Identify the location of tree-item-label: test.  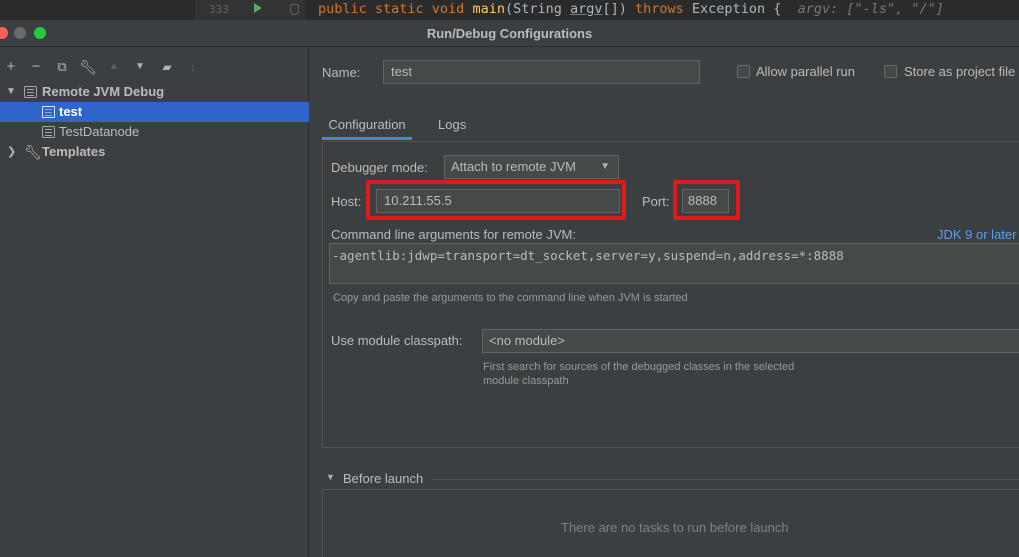
(71, 111).